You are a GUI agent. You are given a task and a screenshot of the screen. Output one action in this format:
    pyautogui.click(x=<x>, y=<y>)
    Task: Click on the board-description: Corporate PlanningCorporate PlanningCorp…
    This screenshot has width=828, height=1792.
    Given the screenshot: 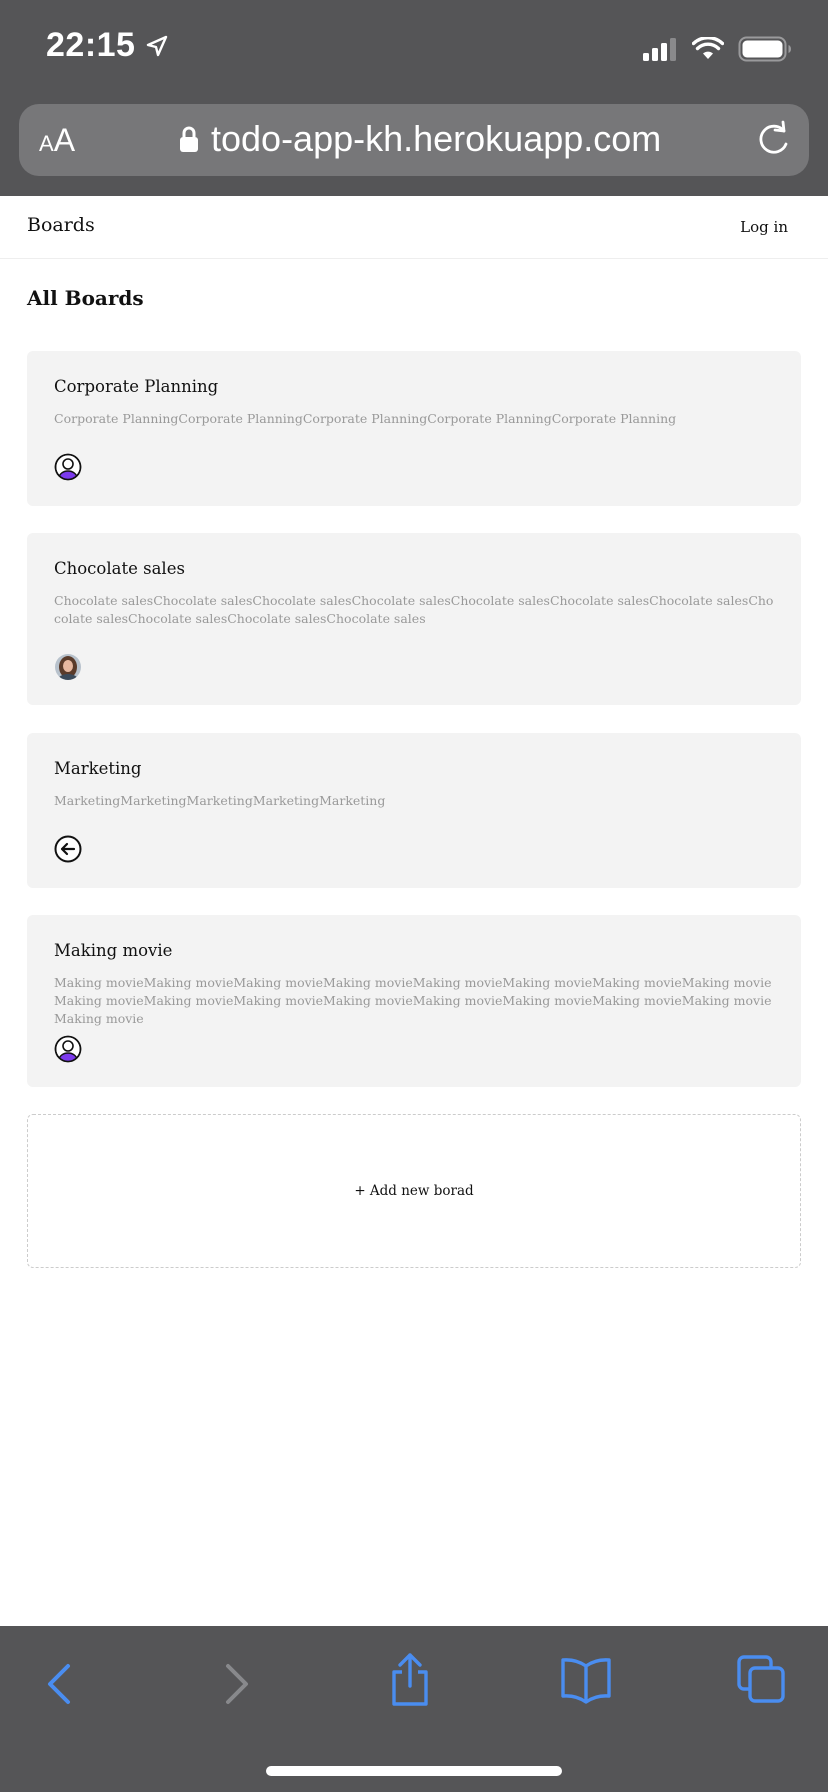 What is the action you would take?
    pyautogui.click(x=365, y=418)
    